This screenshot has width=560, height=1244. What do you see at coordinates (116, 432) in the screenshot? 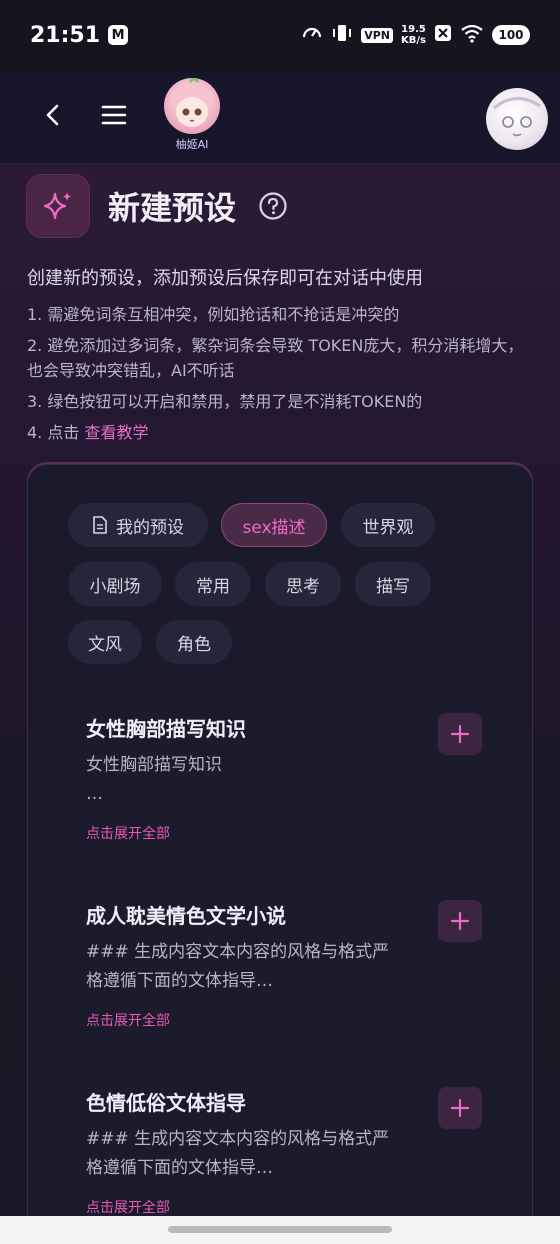
I see `tutorial-link: 查看教学` at bounding box center [116, 432].